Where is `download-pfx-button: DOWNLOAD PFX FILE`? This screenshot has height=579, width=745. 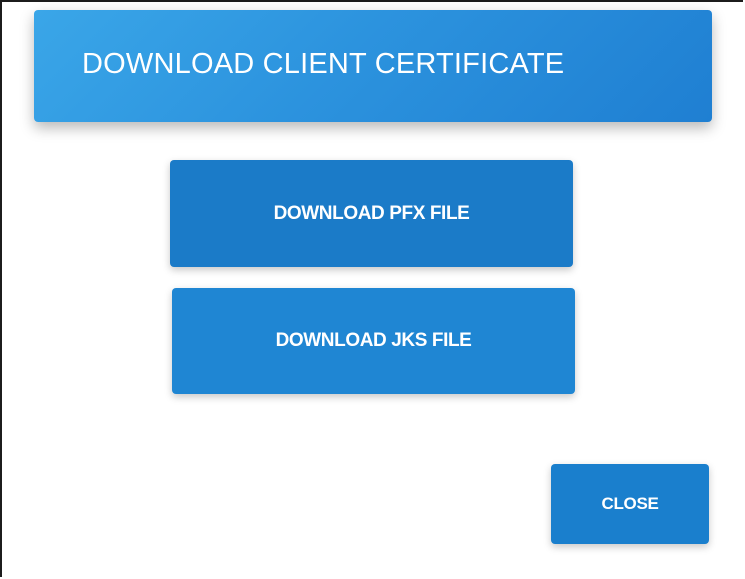
download-pfx-button: DOWNLOAD PFX FILE is located at coordinates (371, 213).